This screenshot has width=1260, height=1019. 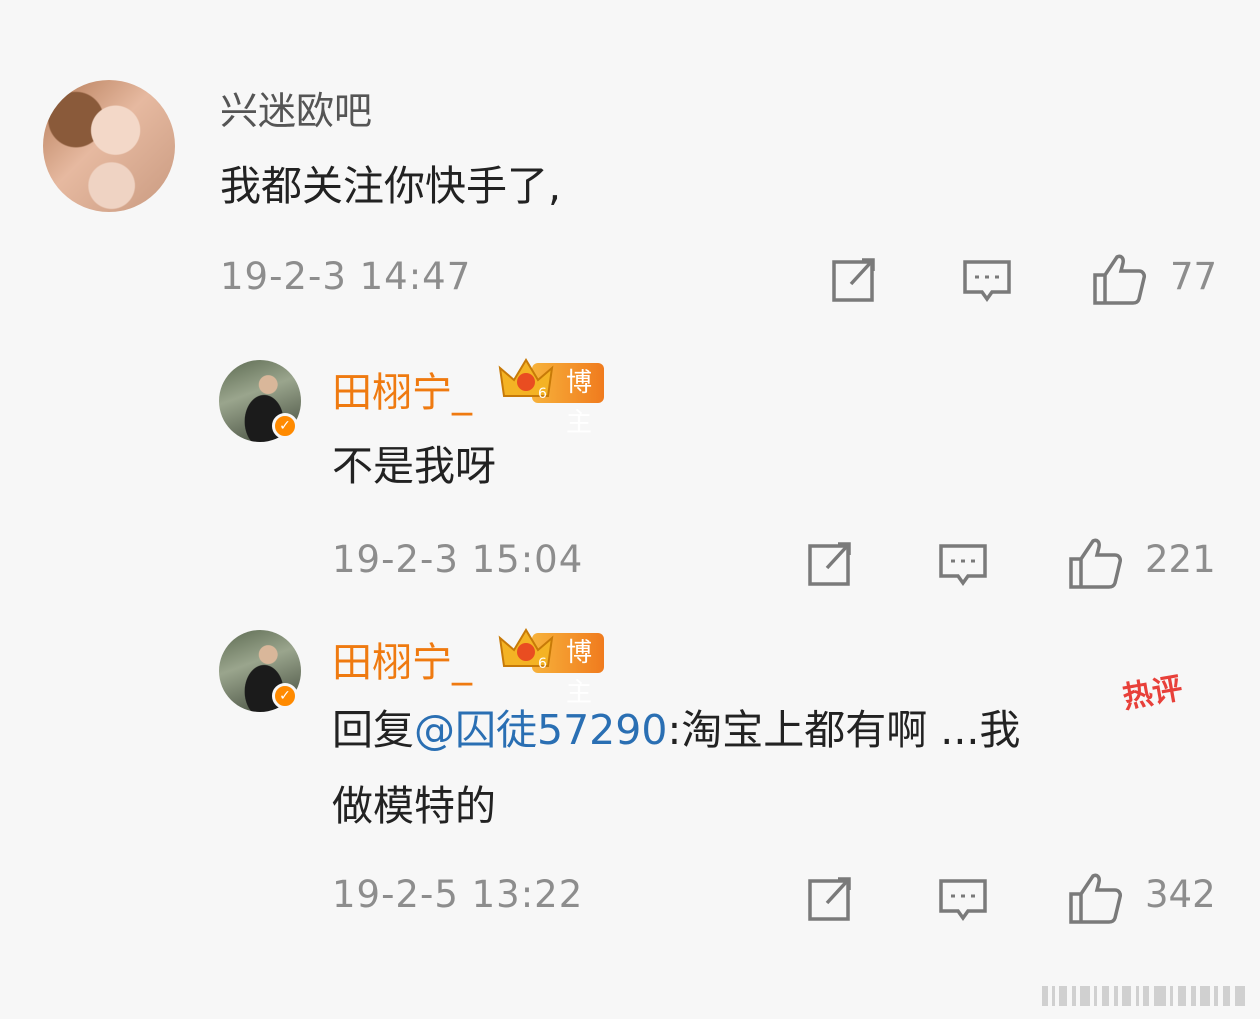 I want to click on reply-text-line2: 做模特的, so click(x=414, y=806).